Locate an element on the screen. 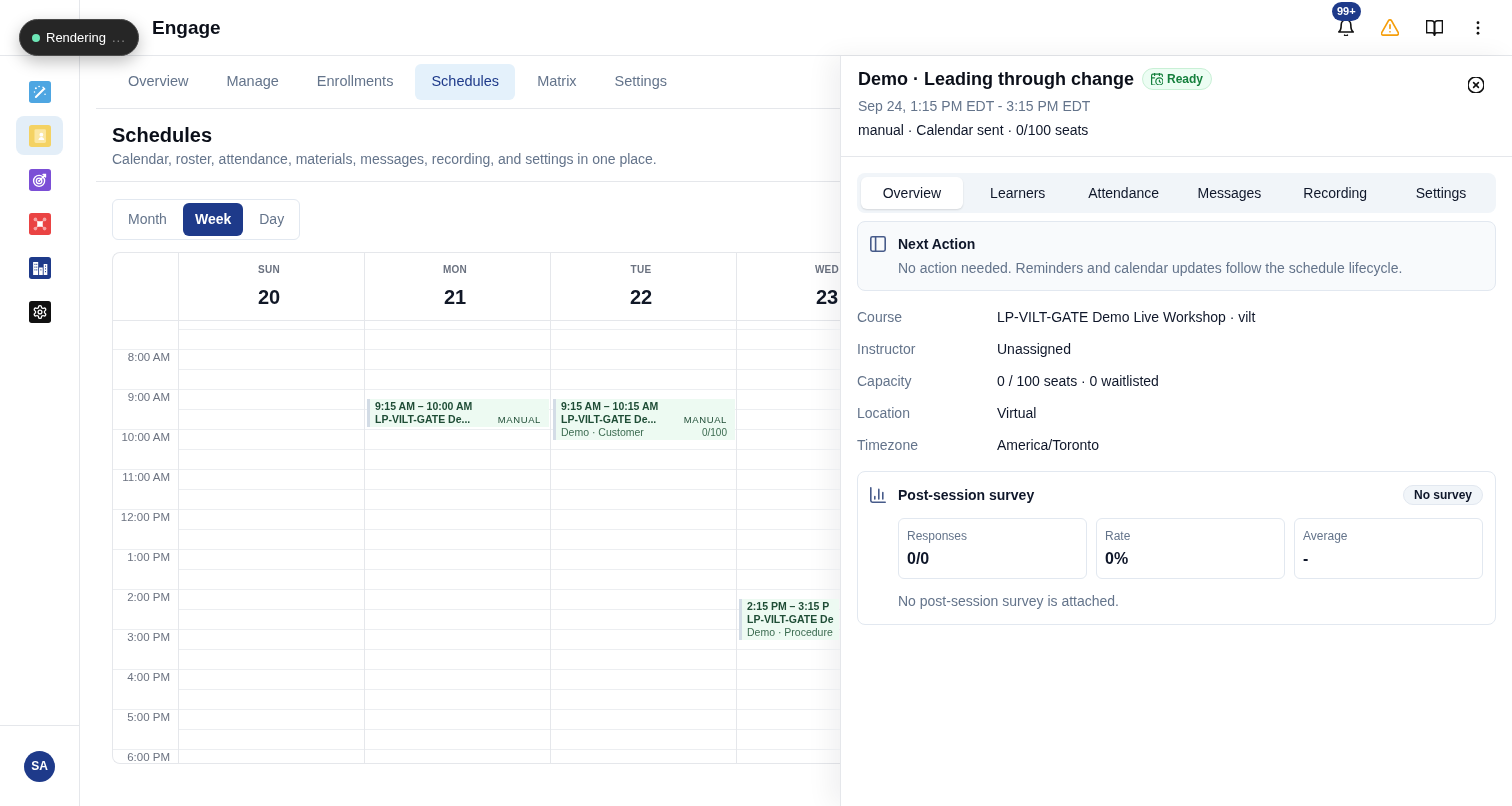  panel-layout-icon is located at coordinates (878, 244).